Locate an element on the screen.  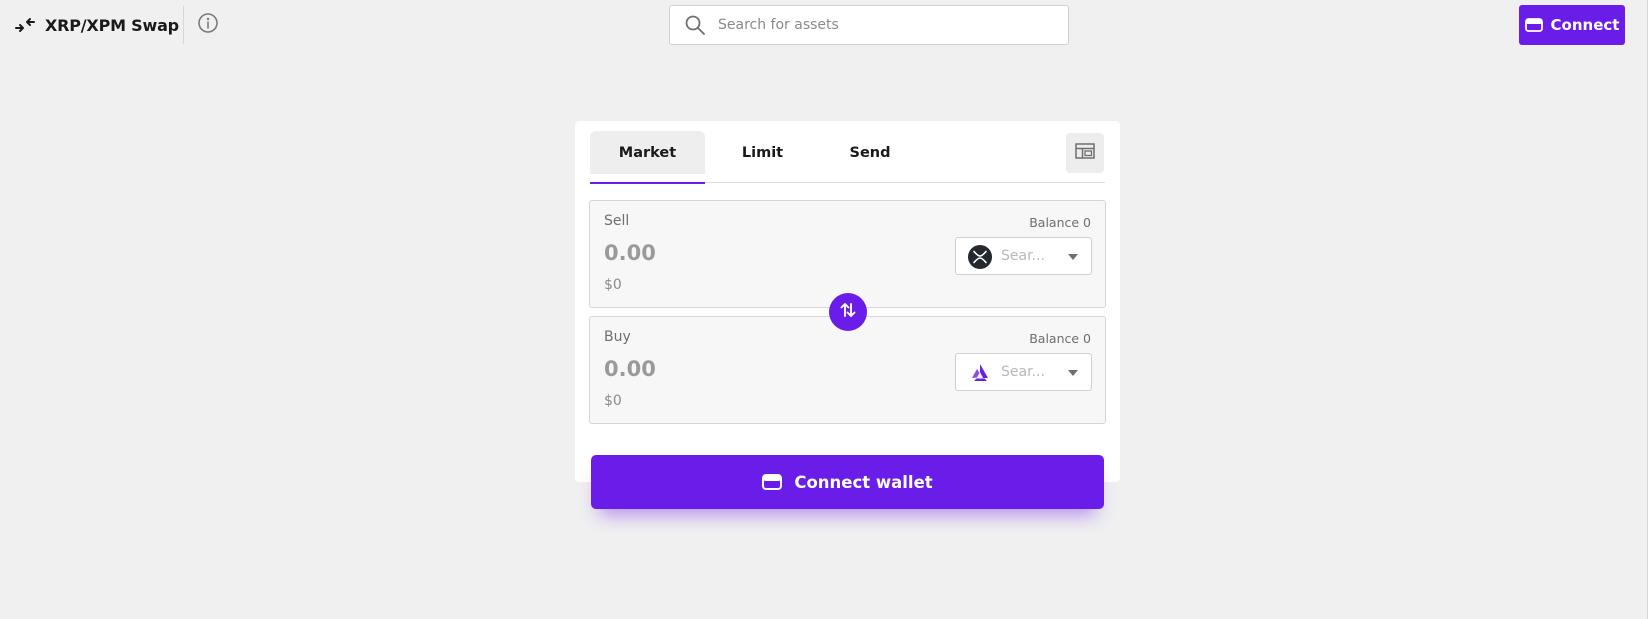
tab-label: Send is located at coordinates (870, 152).